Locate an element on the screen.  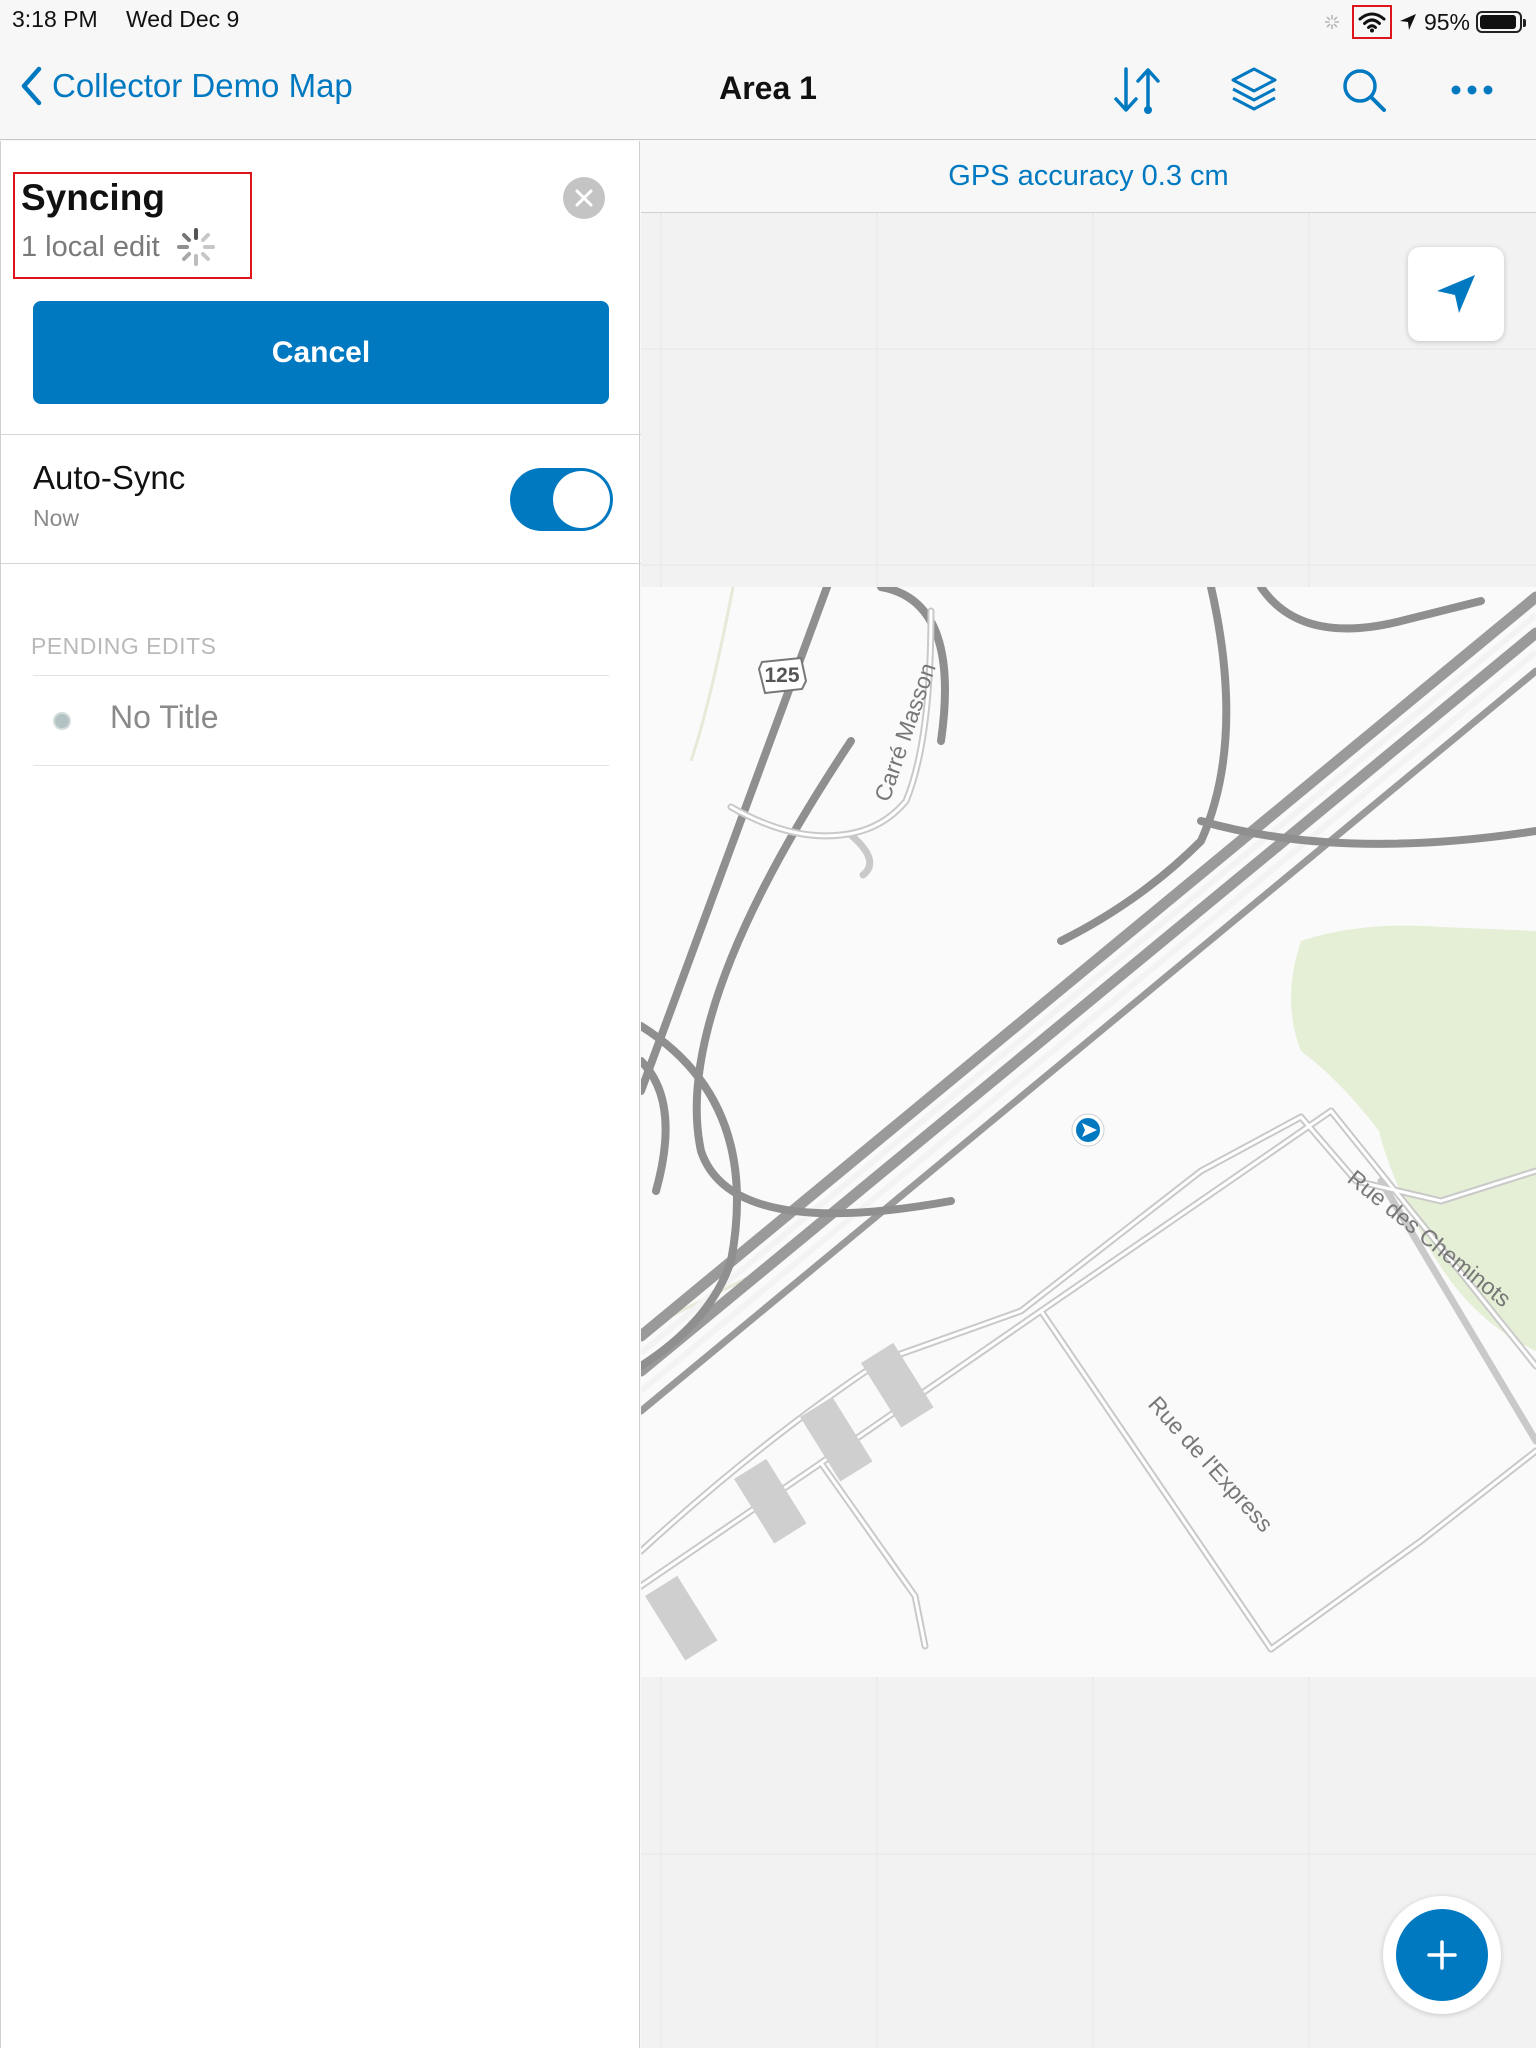
status-bar: 3:18 PM Wed Dec 9 95% is located at coordinates (768, 20).